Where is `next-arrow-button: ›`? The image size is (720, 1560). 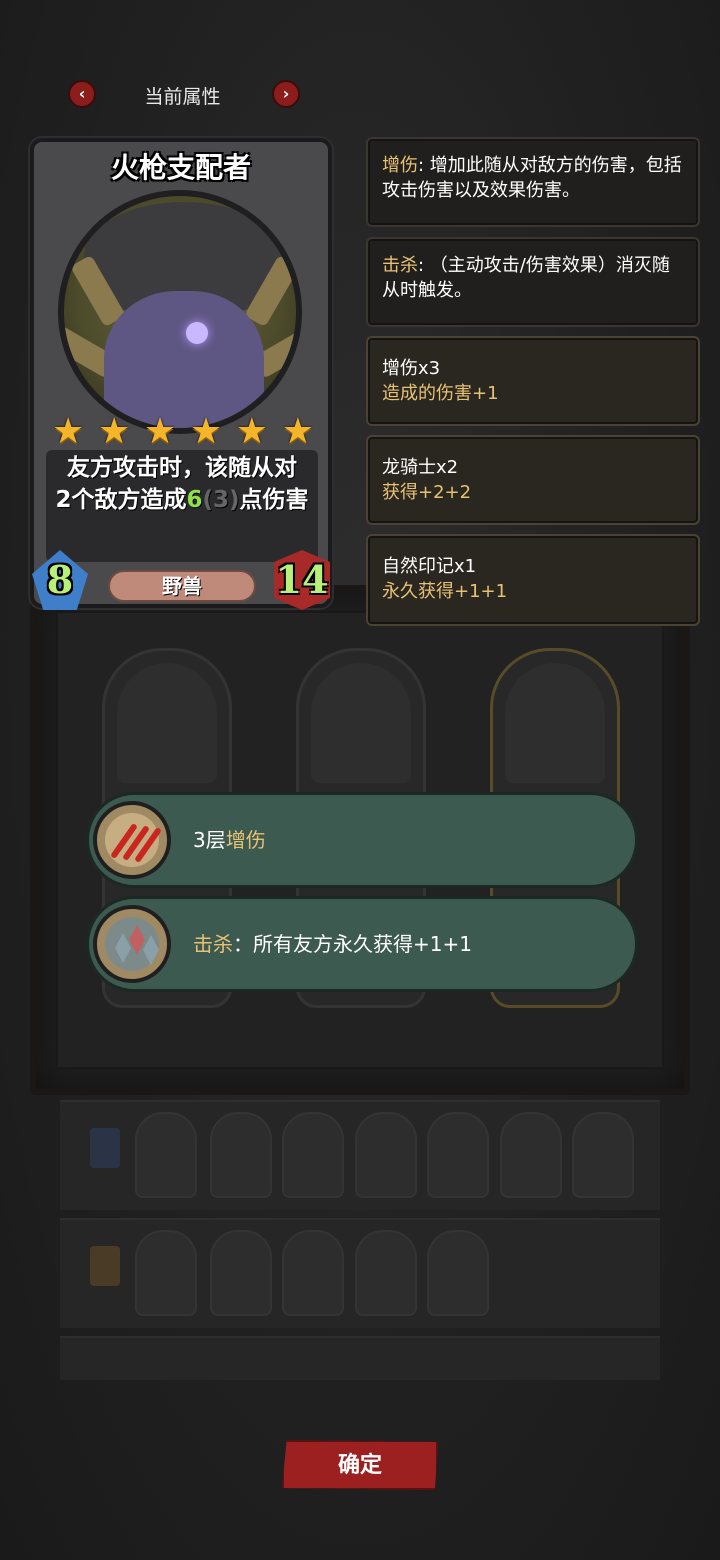 next-arrow-button: › is located at coordinates (286, 94).